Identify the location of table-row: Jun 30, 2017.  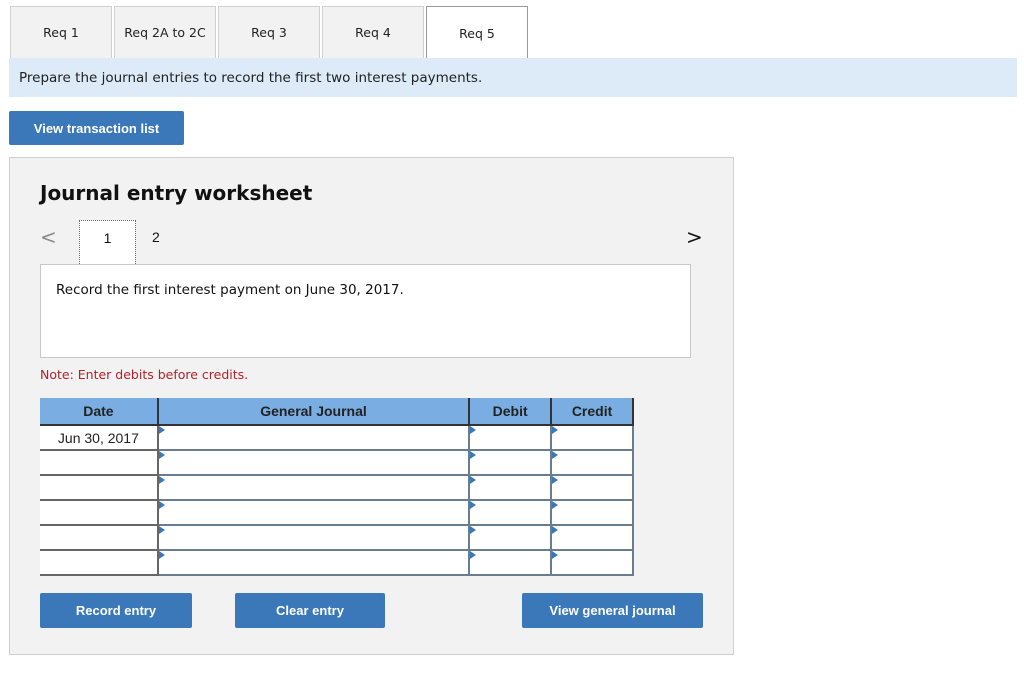
(337, 437).